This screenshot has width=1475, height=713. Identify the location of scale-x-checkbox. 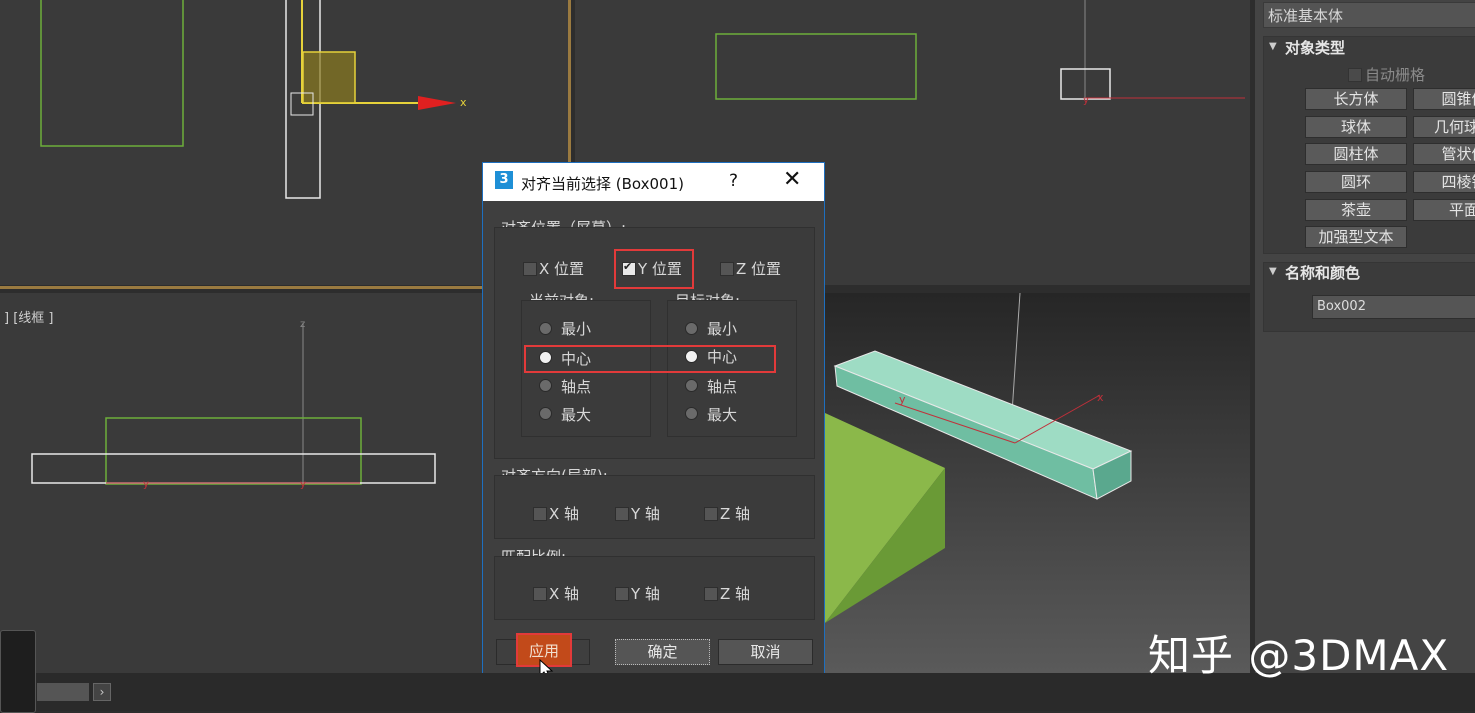
(540, 594).